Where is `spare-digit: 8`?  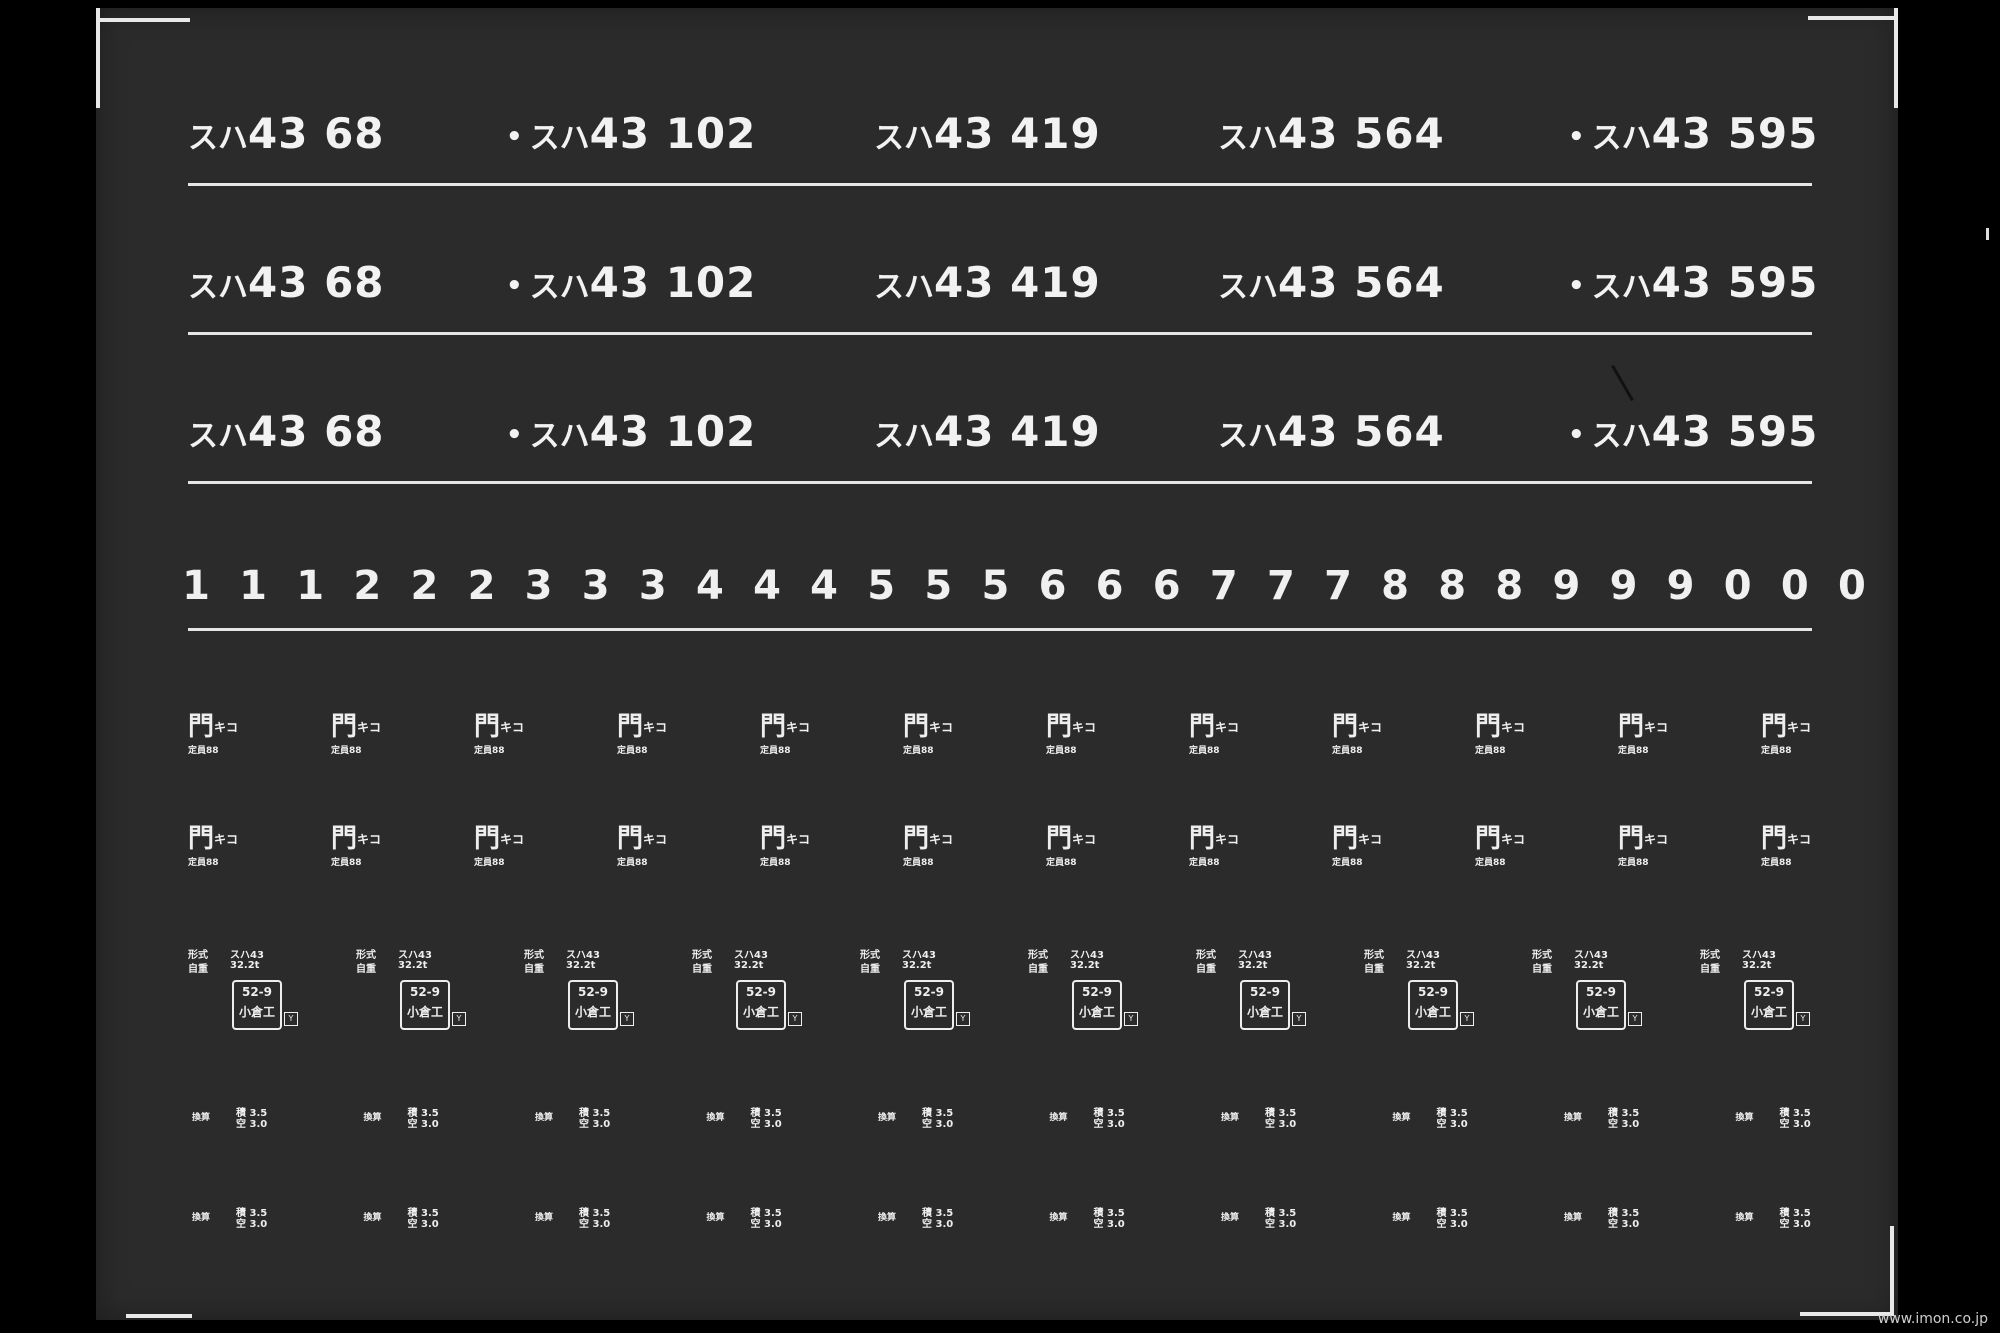
spare-digit: 8 is located at coordinates (1452, 586).